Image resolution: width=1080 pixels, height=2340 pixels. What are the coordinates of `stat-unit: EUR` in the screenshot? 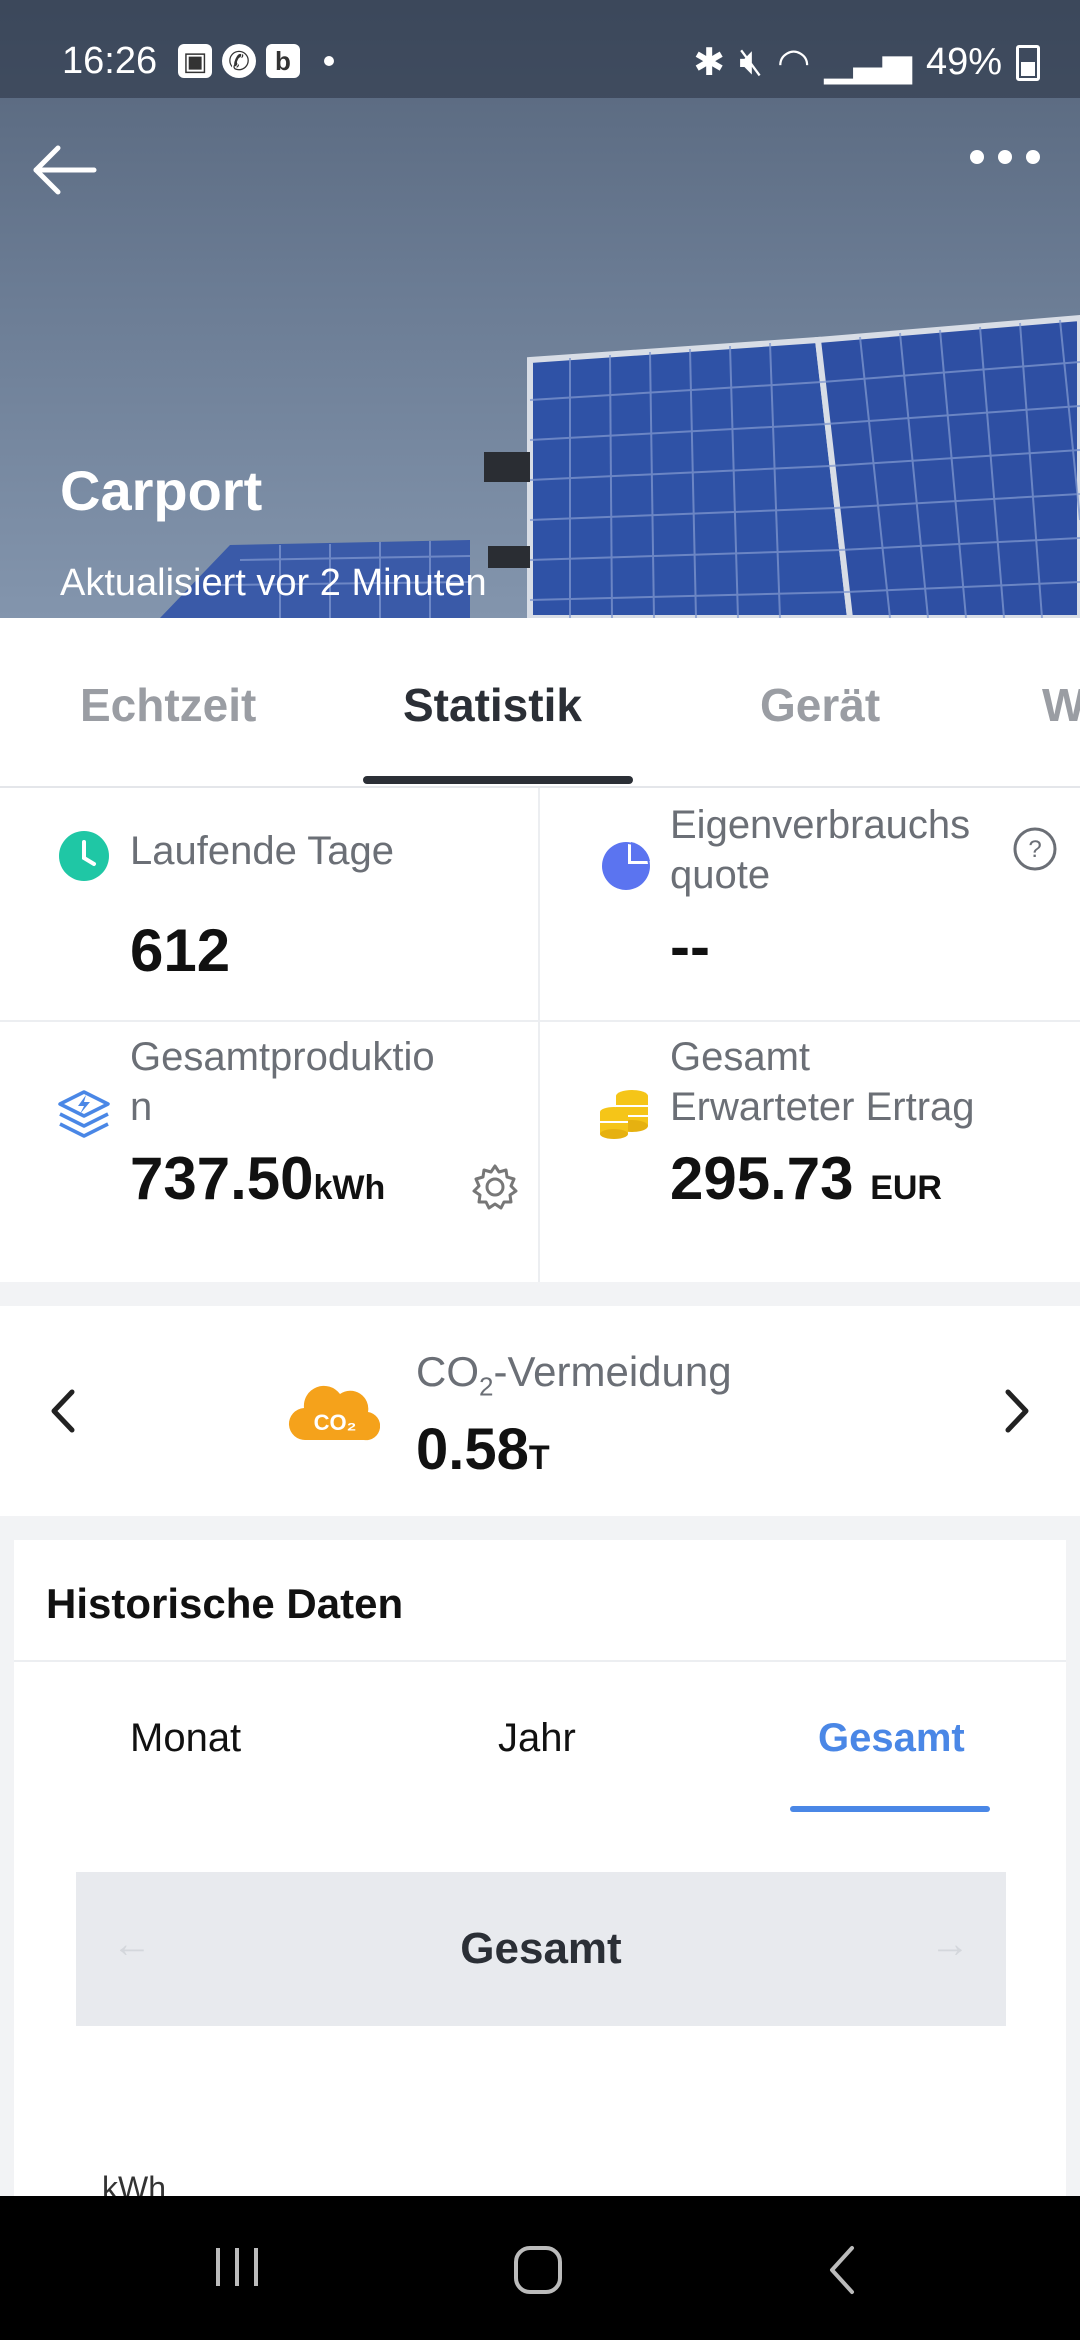 It's located at (906, 1188).